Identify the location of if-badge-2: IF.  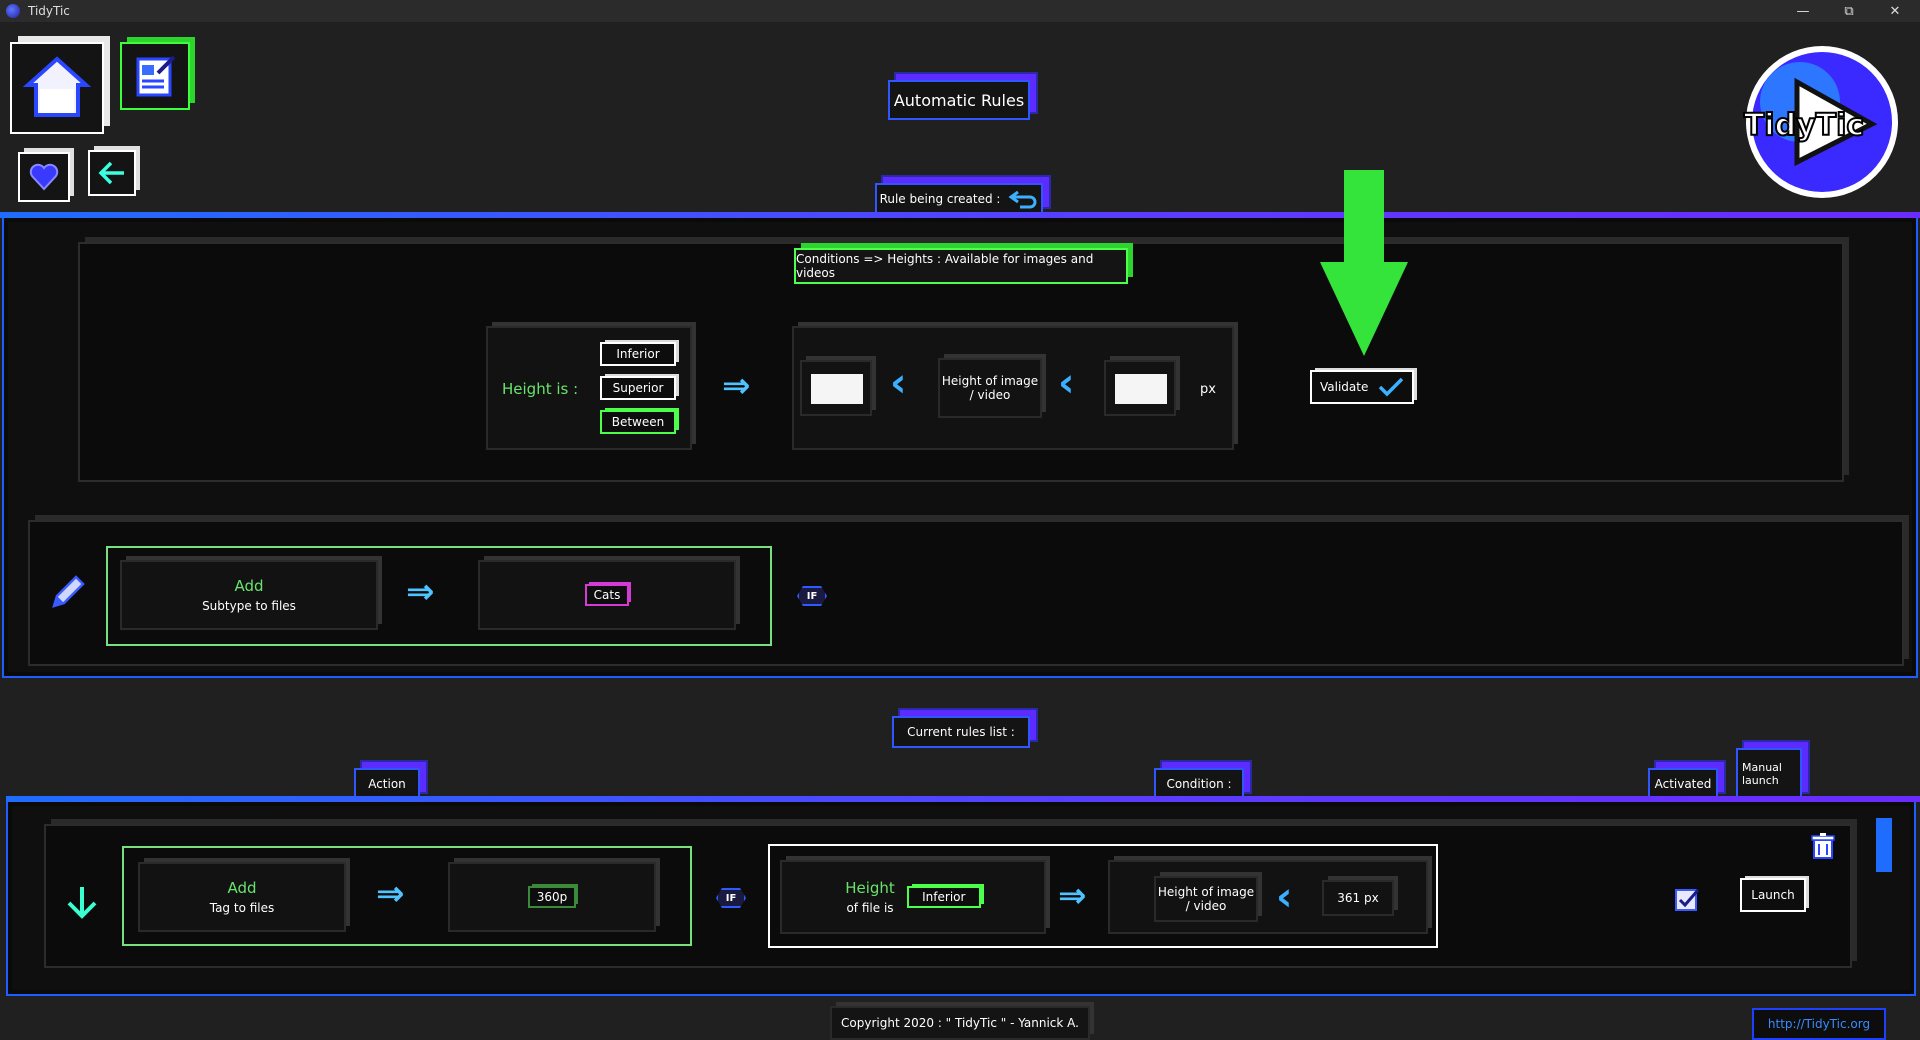
(731, 898).